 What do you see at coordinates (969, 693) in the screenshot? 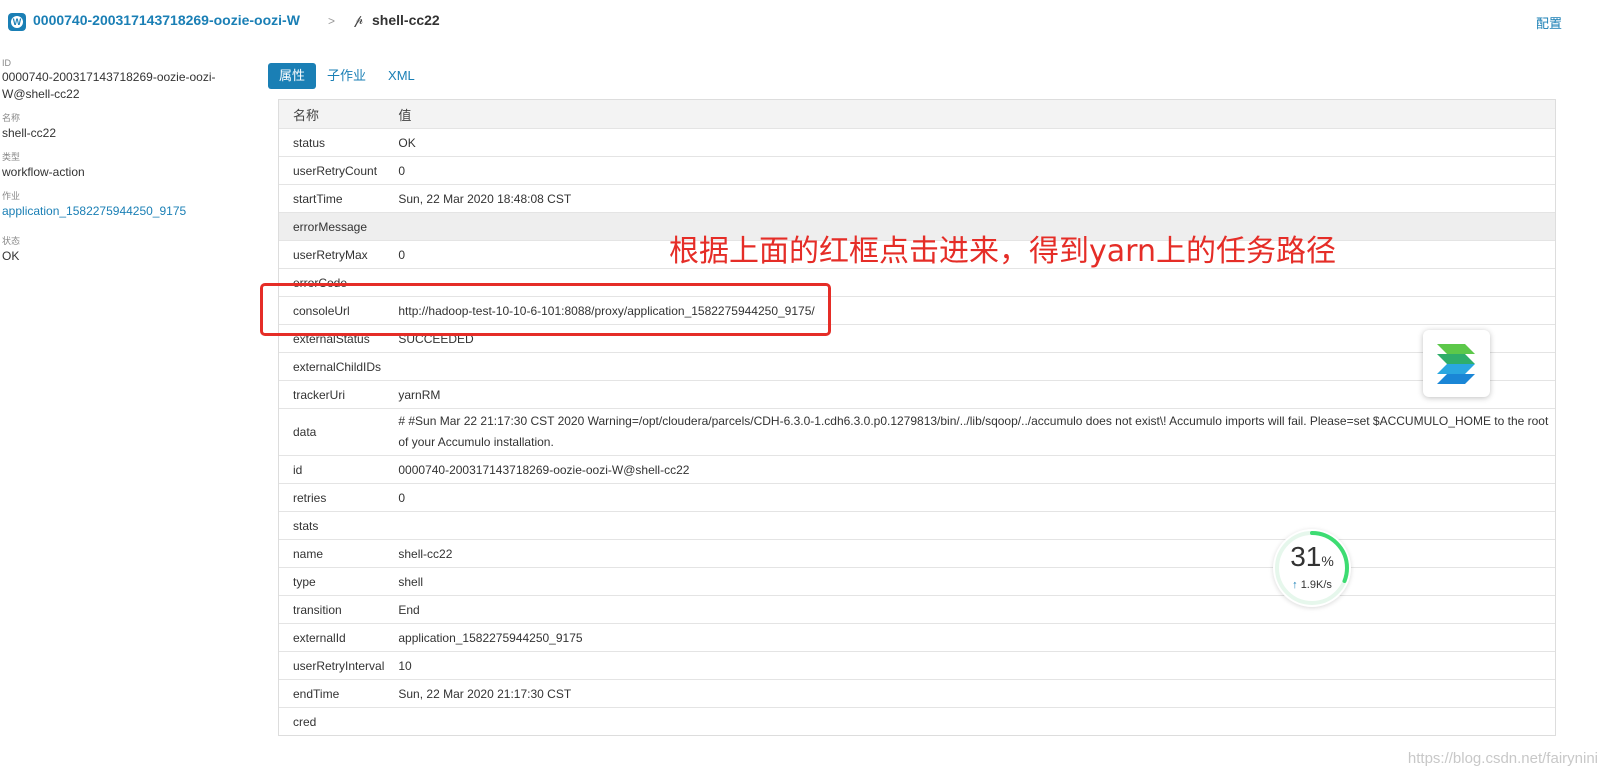
I see `row-value: Sun, 22 Mar 2020 21:17:30 CST` at bounding box center [969, 693].